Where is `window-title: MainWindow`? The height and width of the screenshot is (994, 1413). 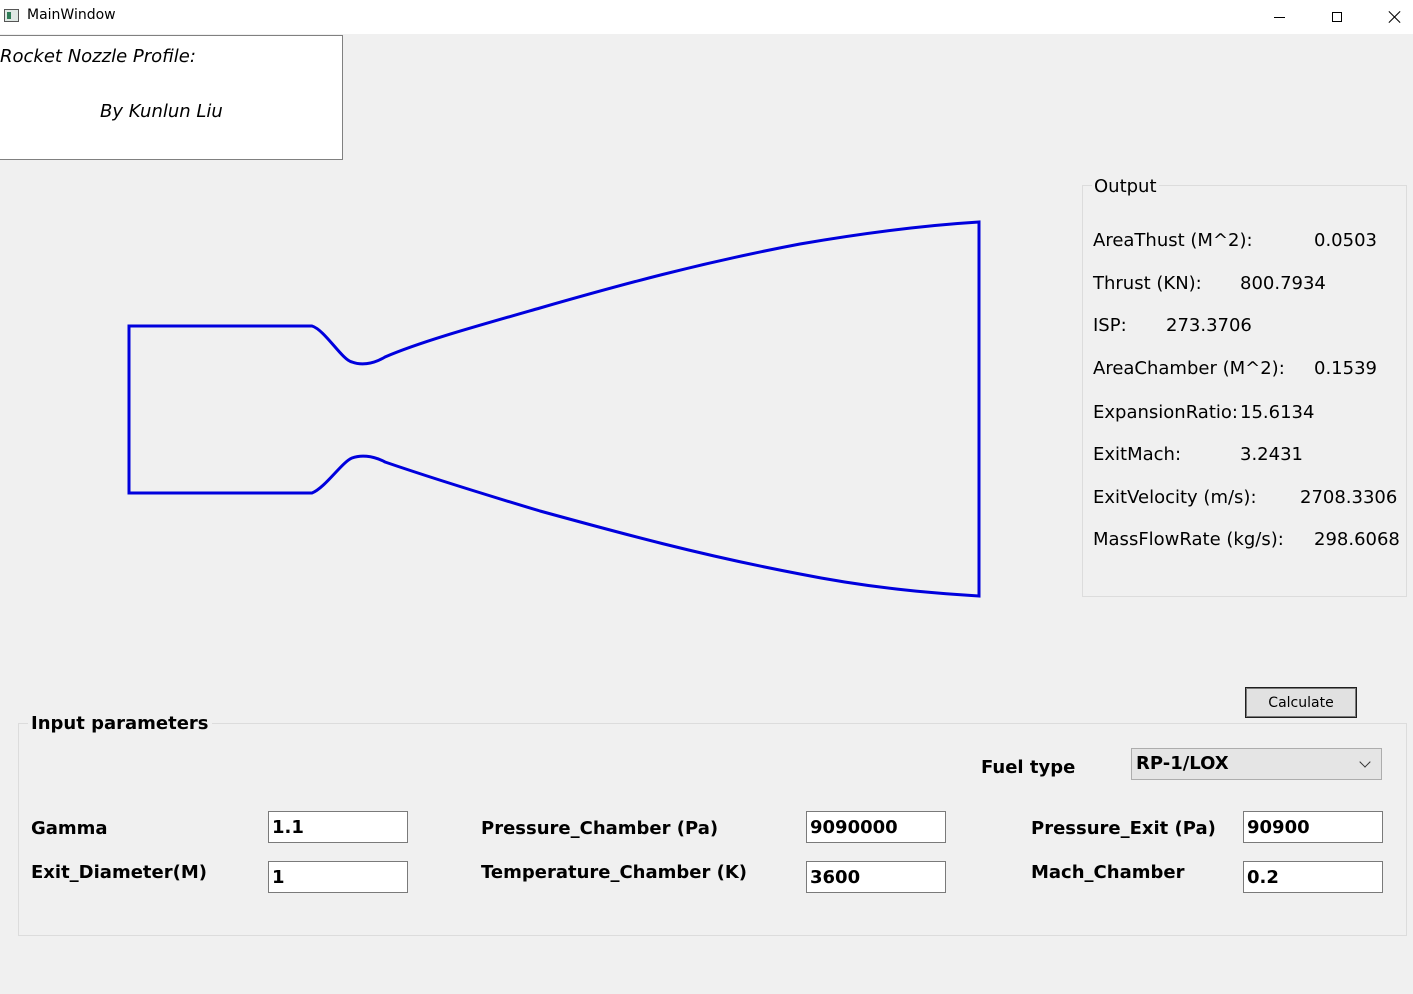
window-title: MainWindow is located at coordinates (71, 15).